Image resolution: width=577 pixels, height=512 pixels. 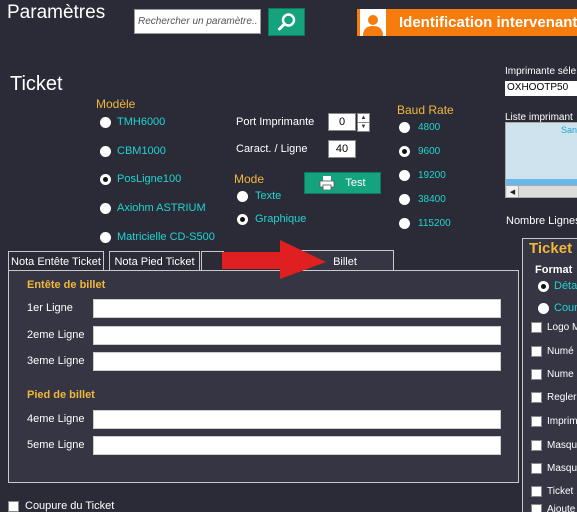 I want to click on ticket-option-row: Nume, so click(x=552, y=374).